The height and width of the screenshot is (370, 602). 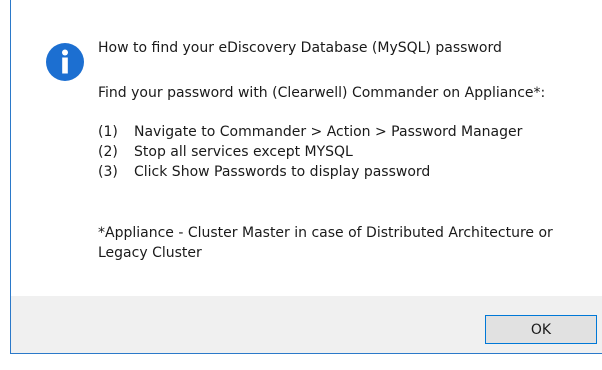 What do you see at coordinates (108, 172) in the screenshot?
I see `step-number: (3)` at bounding box center [108, 172].